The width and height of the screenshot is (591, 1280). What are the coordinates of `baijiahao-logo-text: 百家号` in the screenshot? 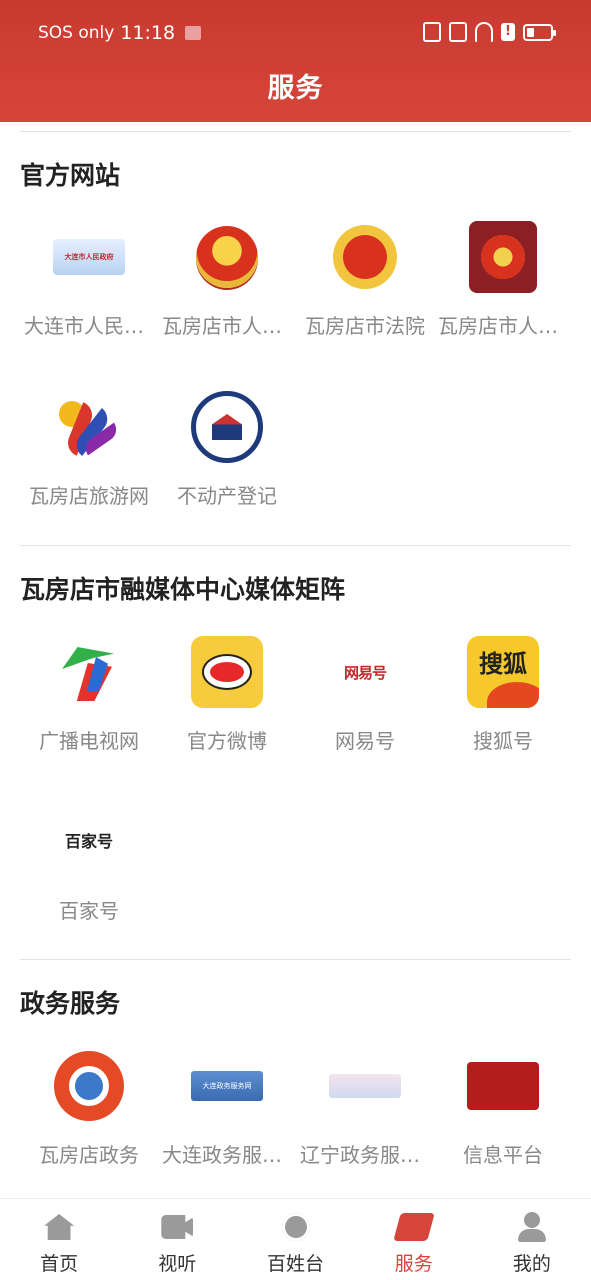 It's located at (88, 842).